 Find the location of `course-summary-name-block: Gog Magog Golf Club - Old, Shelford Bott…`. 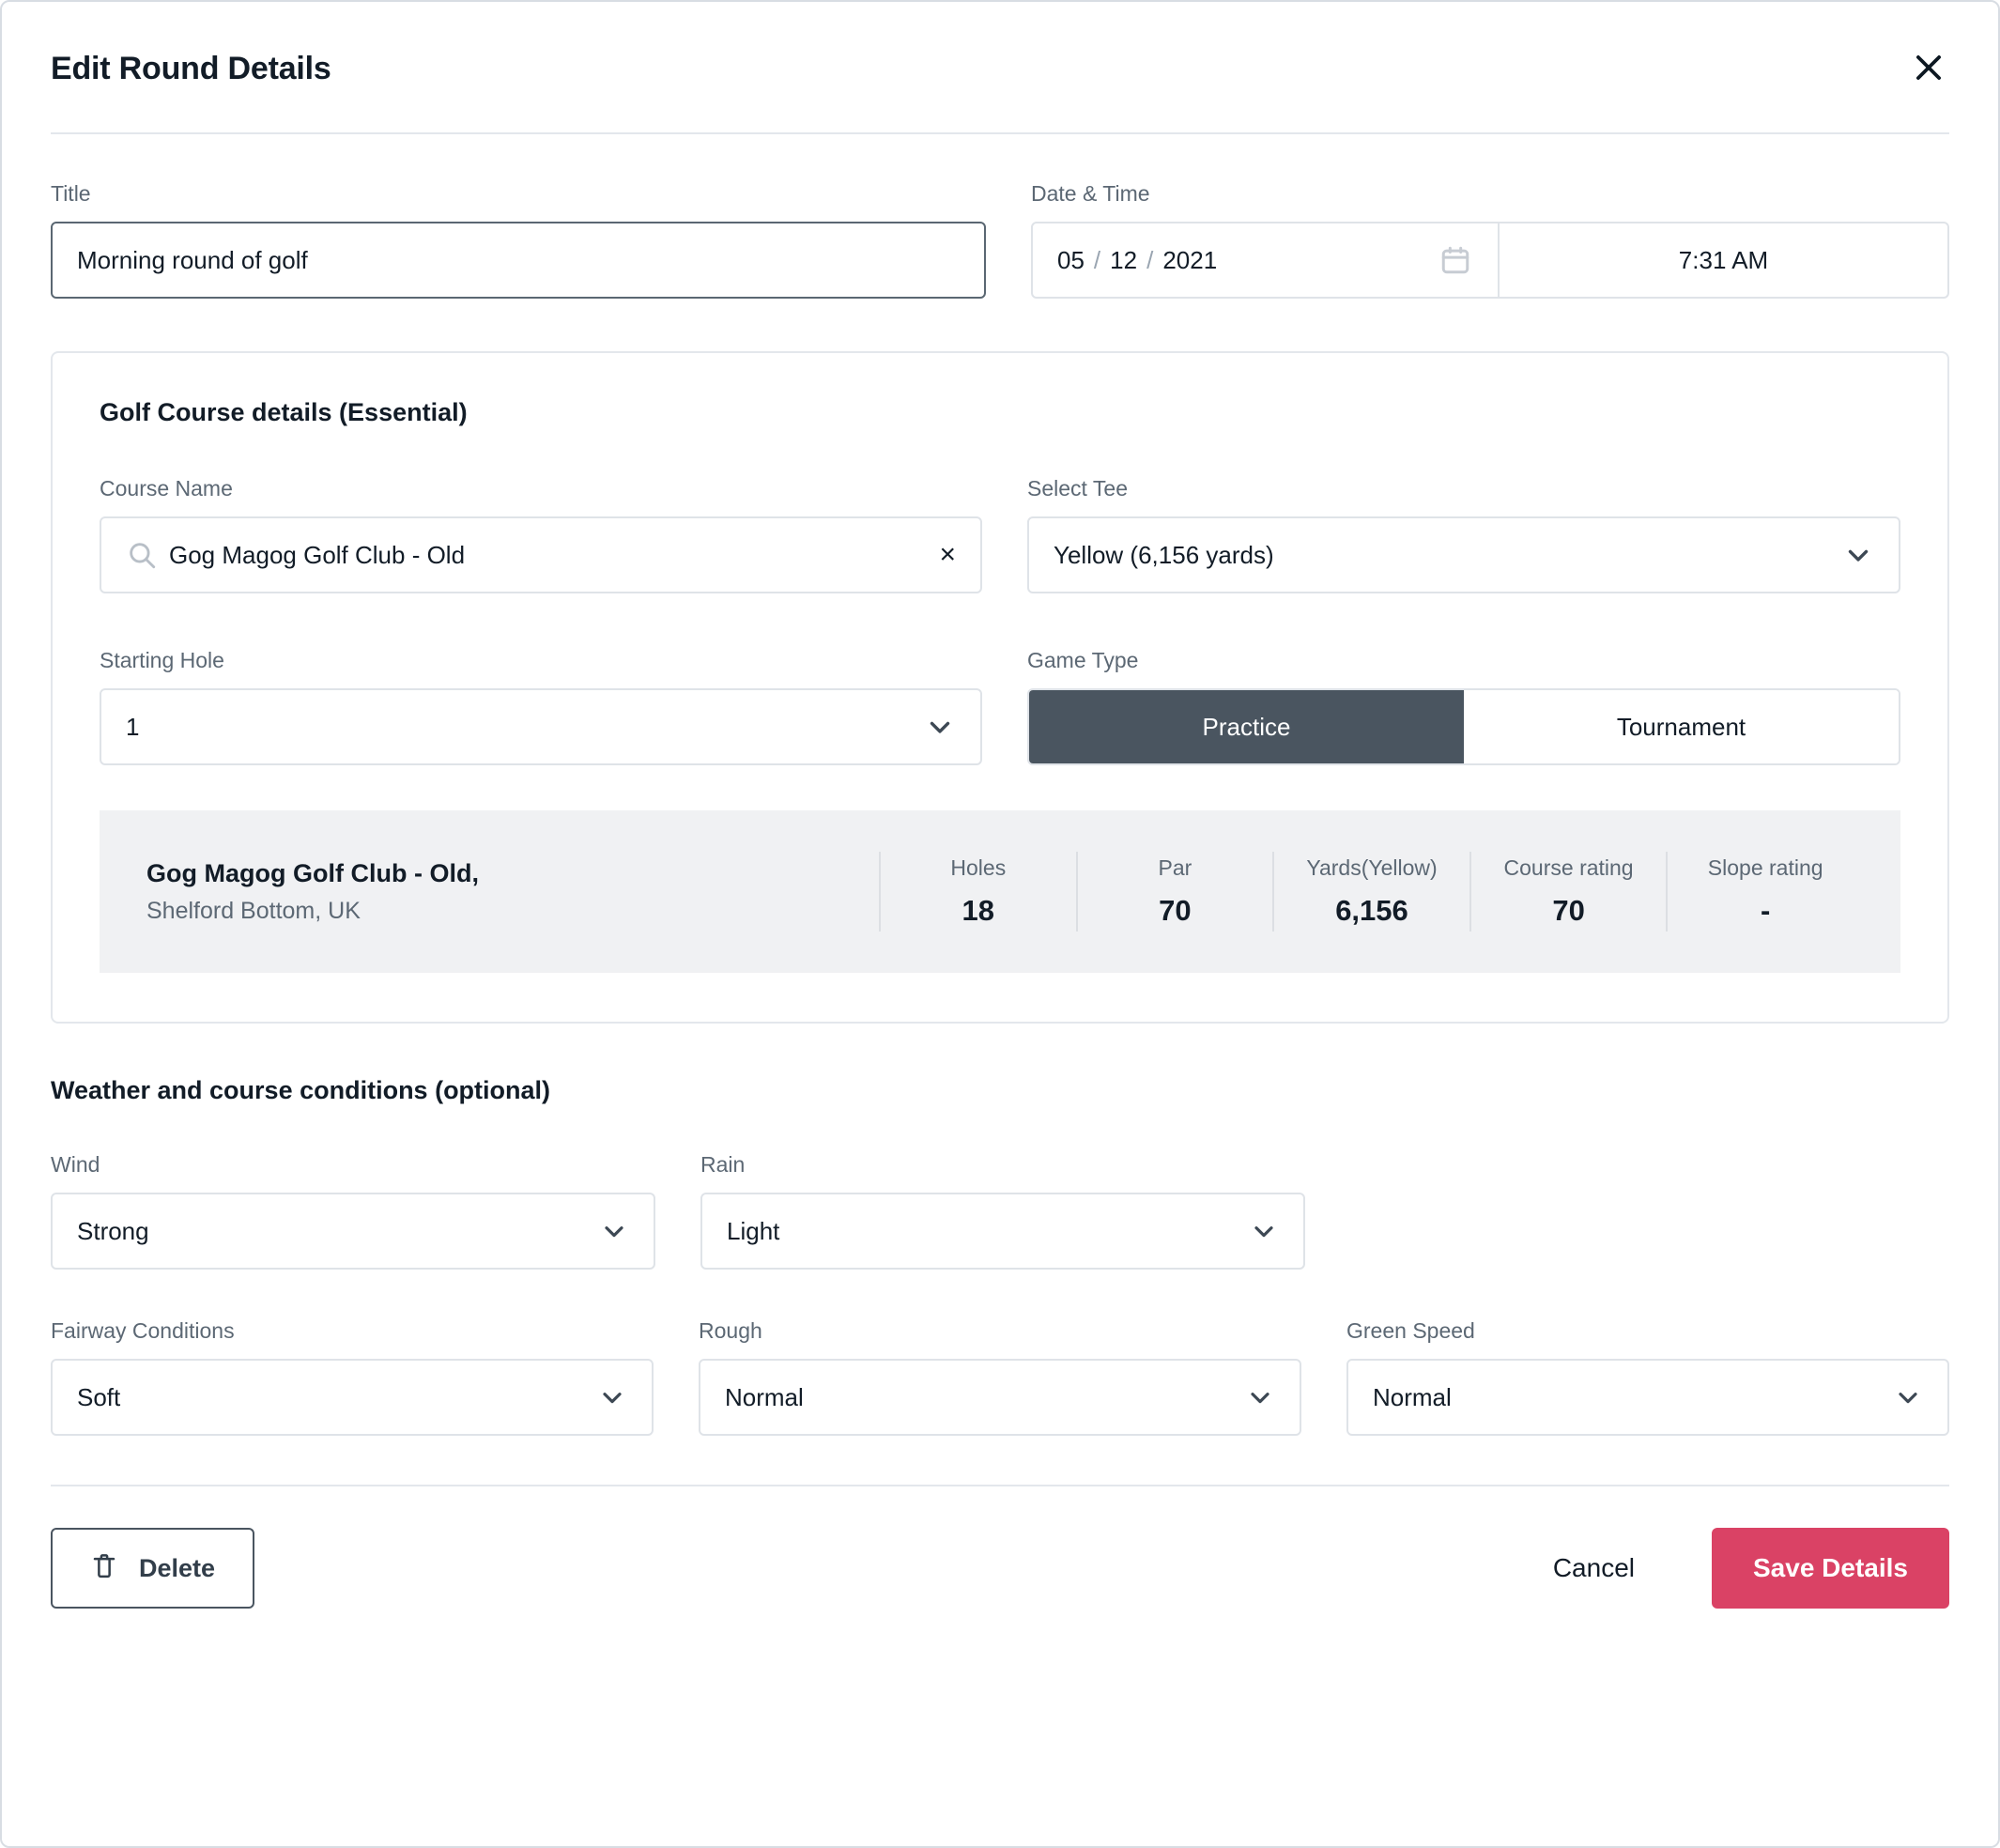

course-summary-name-block: Gog Magog Golf Club - Old, Shelford Bott… is located at coordinates (508, 892).